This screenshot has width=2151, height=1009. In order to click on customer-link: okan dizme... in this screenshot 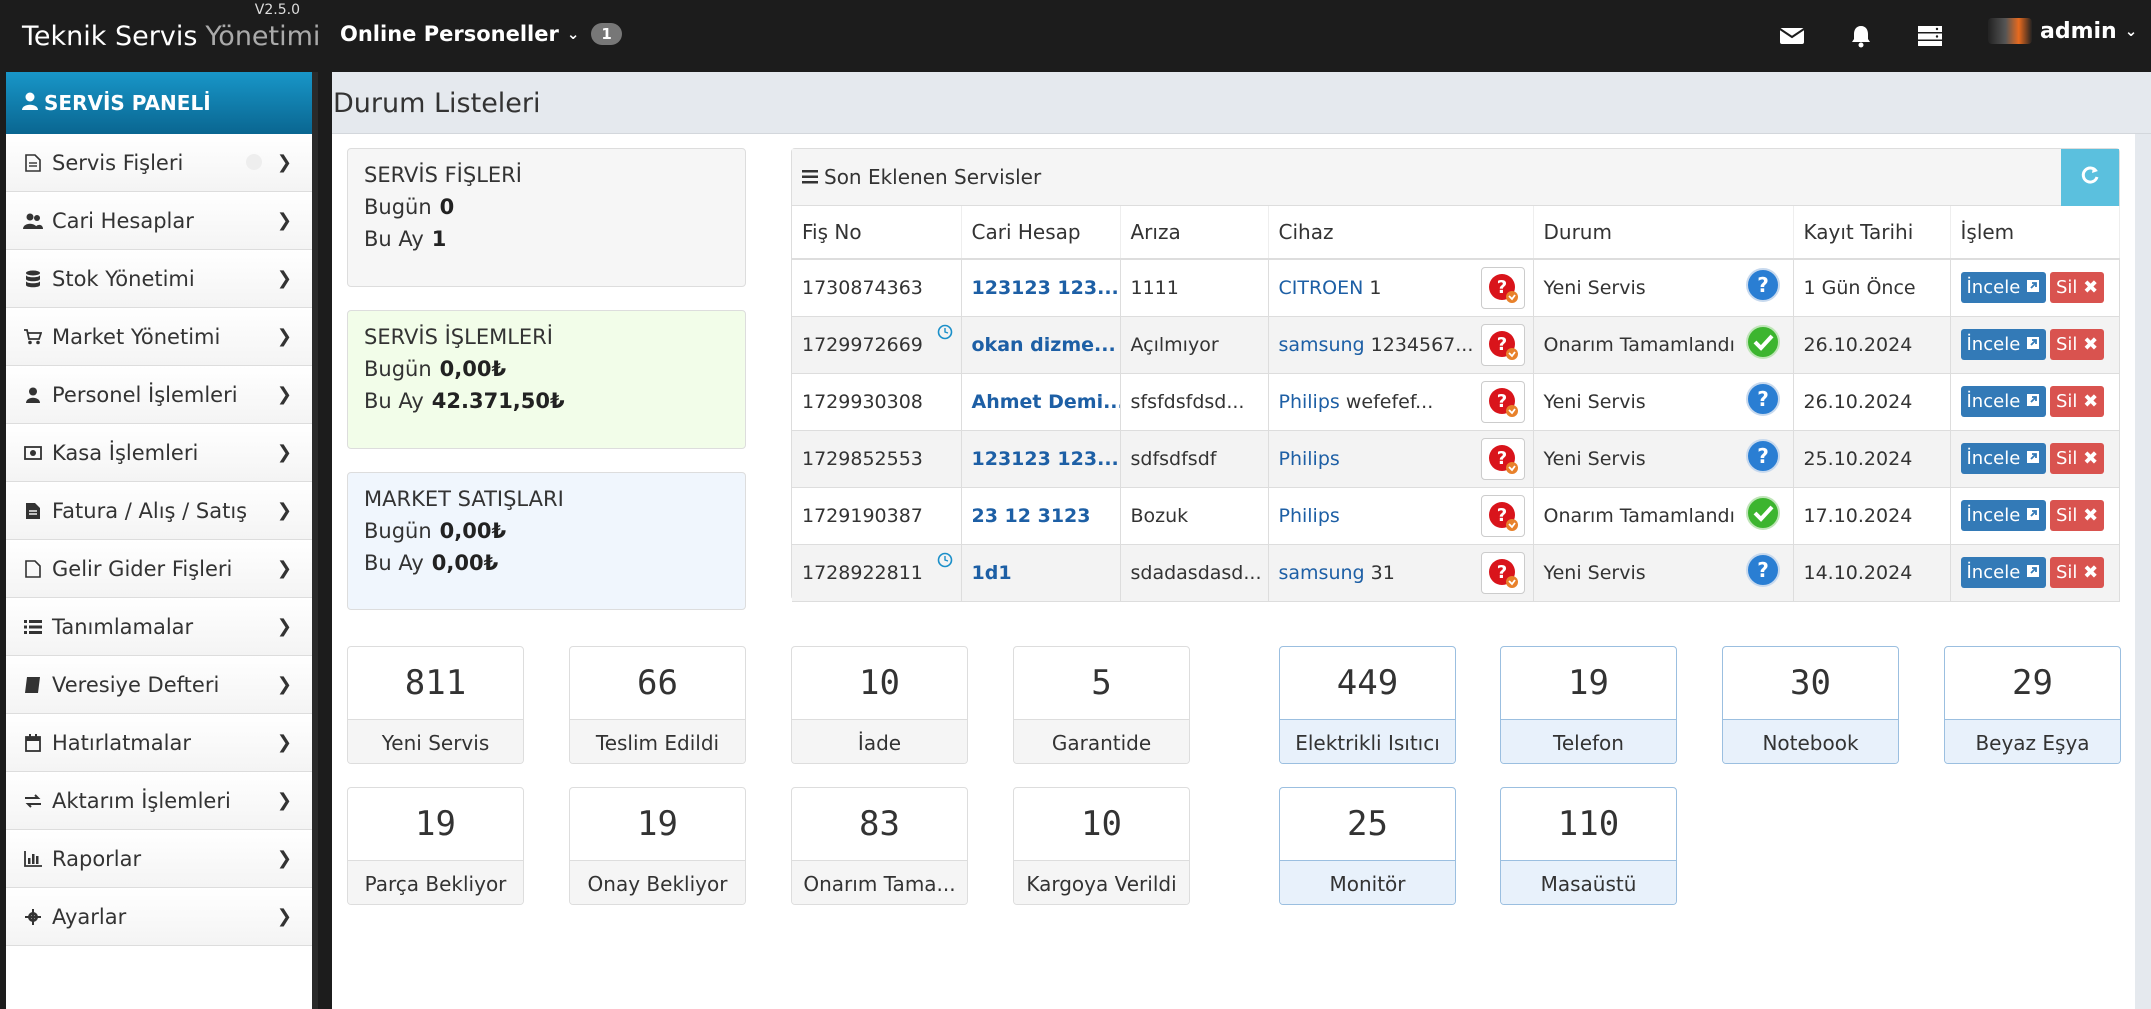, I will do `click(1044, 345)`.